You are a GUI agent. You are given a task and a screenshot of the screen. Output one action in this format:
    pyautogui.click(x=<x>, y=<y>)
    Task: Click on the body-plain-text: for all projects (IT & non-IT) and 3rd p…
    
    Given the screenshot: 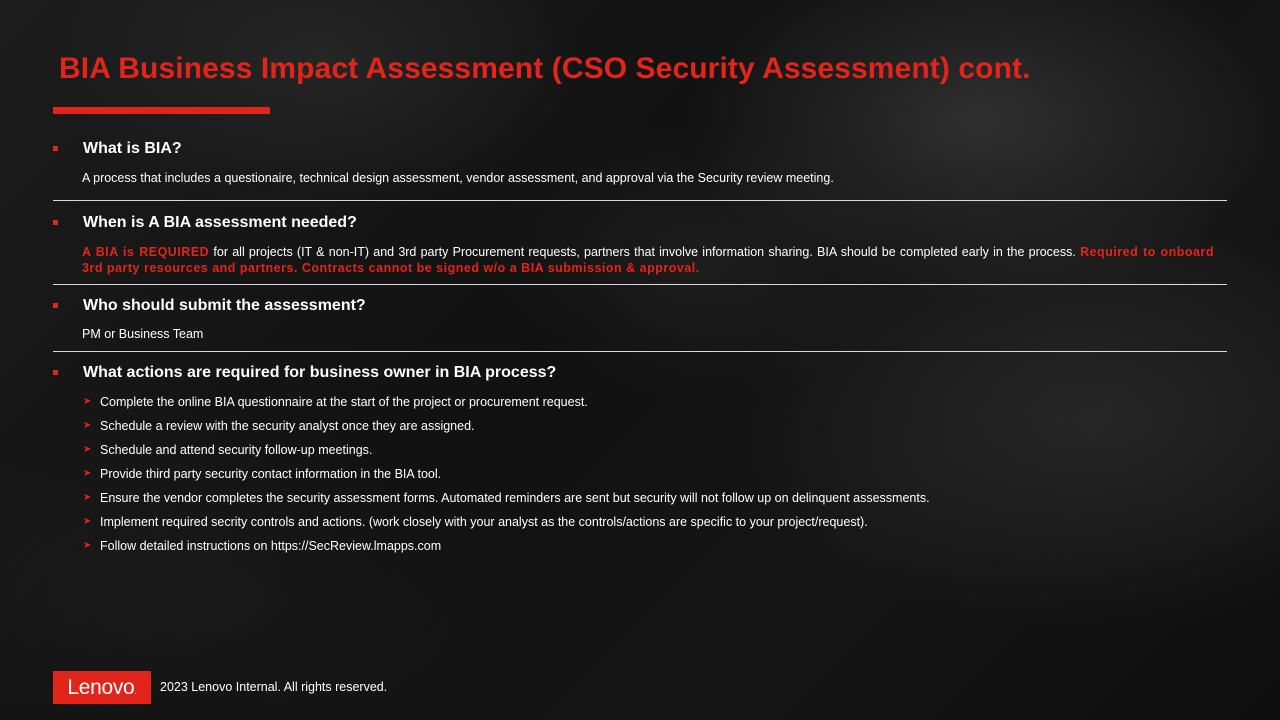 What is the action you would take?
    pyautogui.click(x=645, y=252)
    